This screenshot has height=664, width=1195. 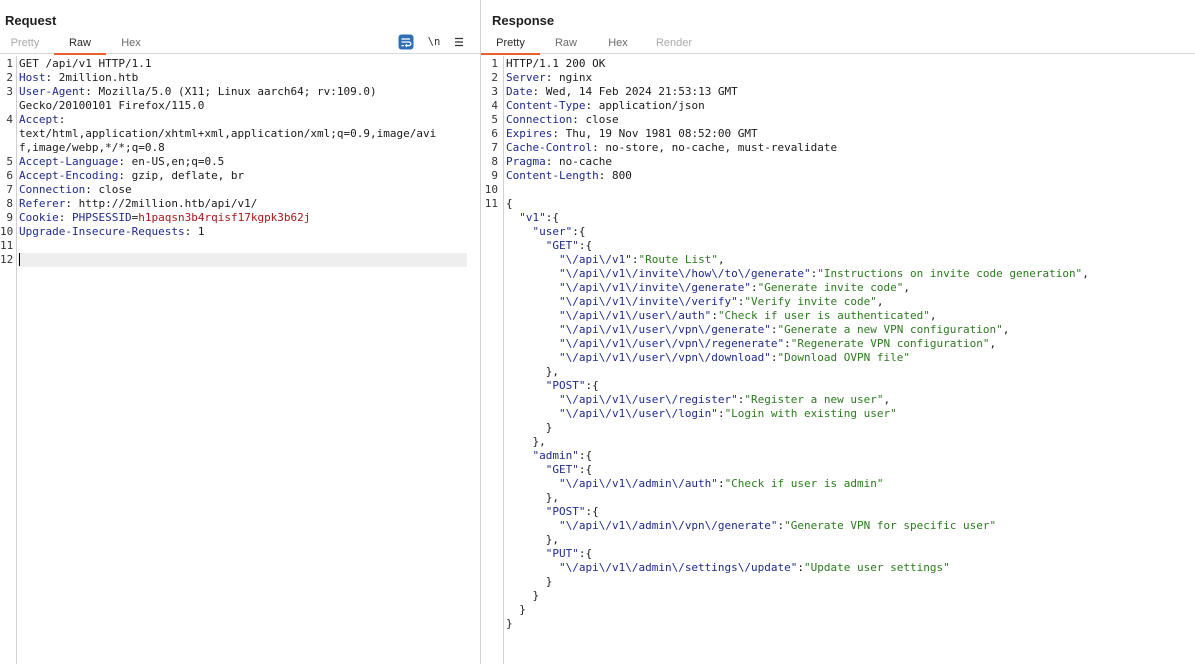 What do you see at coordinates (546, 105) in the screenshot?
I see `header-name: Content-Type` at bounding box center [546, 105].